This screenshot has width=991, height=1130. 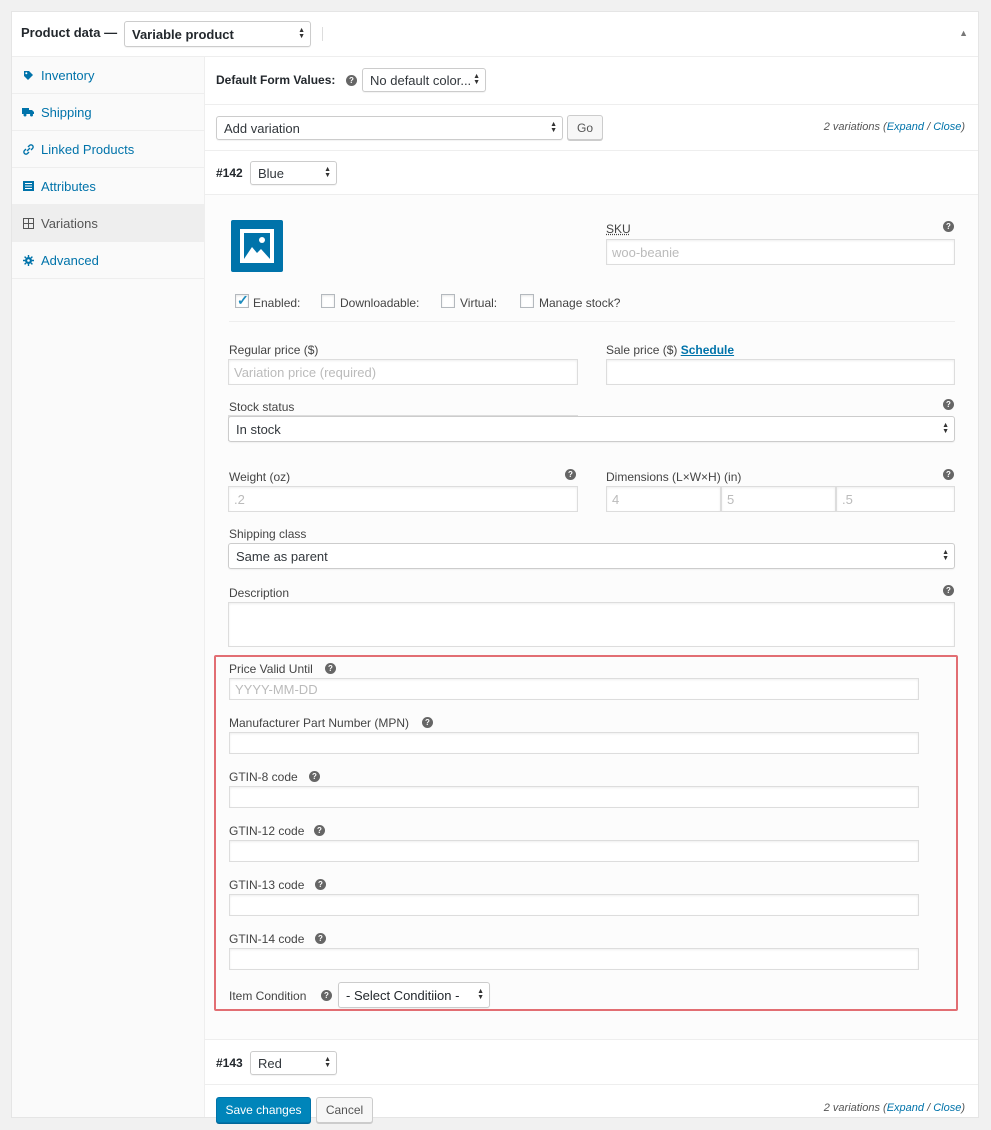 What do you see at coordinates (108, 112) in the screenshot?
I see `tab-shipping: Shipping` at bounding box center [108, 112].